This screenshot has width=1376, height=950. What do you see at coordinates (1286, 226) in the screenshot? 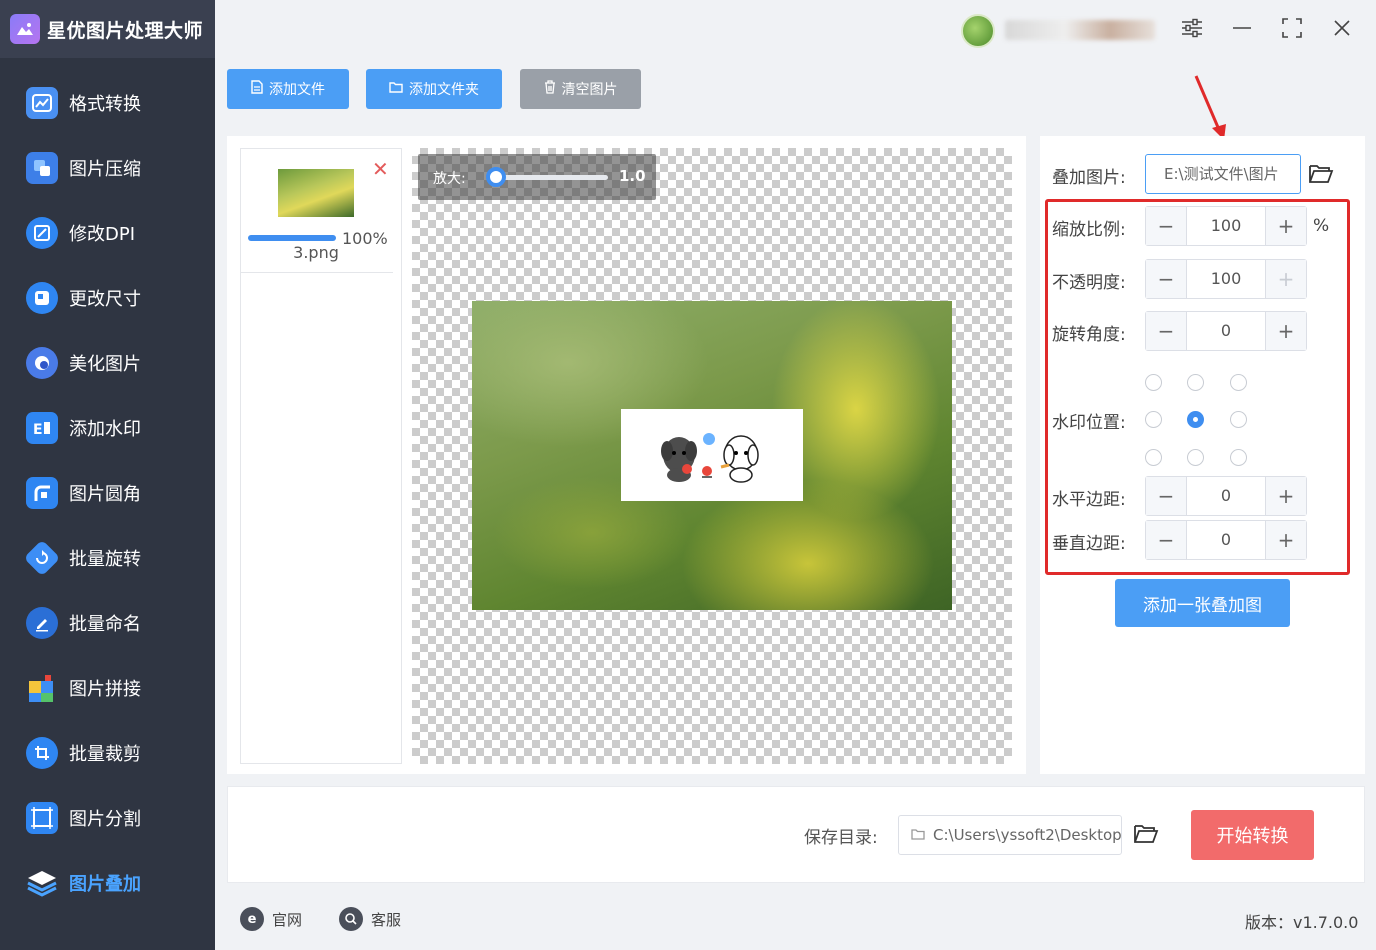
I see `scale-increase-button: +` at bounding box center [1286, 226].